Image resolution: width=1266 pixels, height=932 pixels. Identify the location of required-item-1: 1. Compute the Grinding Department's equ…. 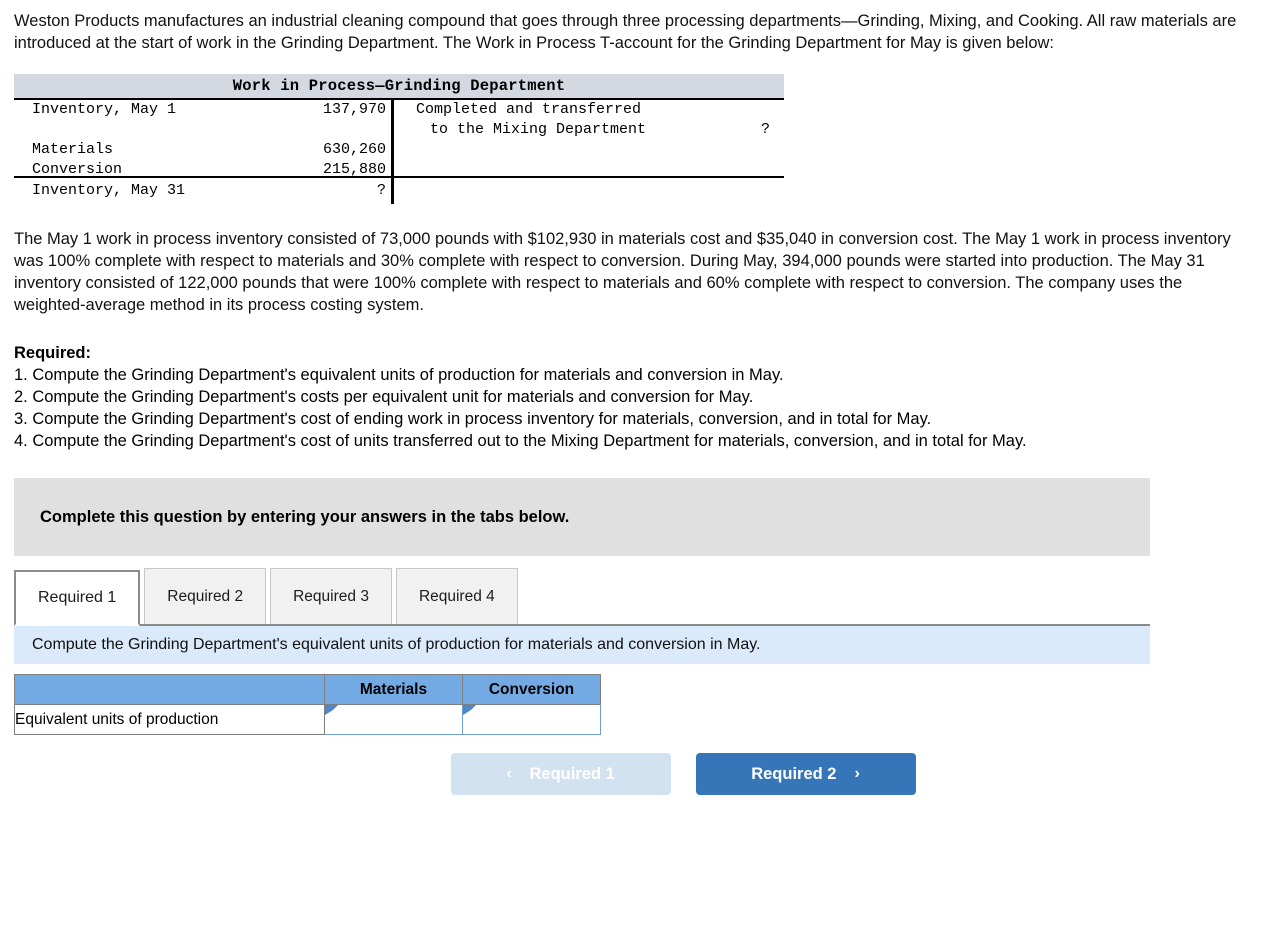
(399, 375).